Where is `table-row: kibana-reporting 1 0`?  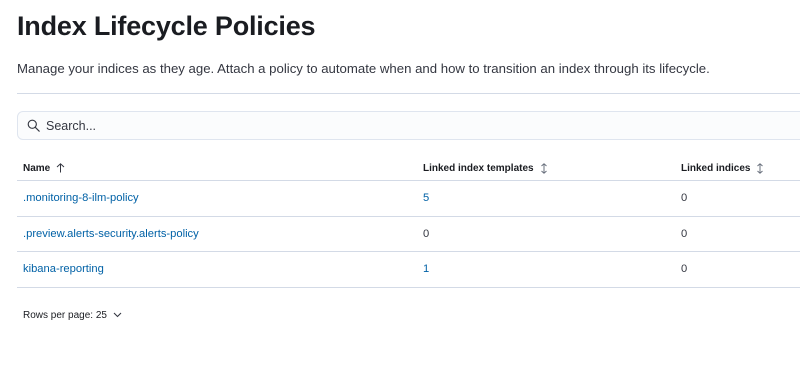
table-row: kibana-reporting 1 0 is located at coordinates (408, 270).